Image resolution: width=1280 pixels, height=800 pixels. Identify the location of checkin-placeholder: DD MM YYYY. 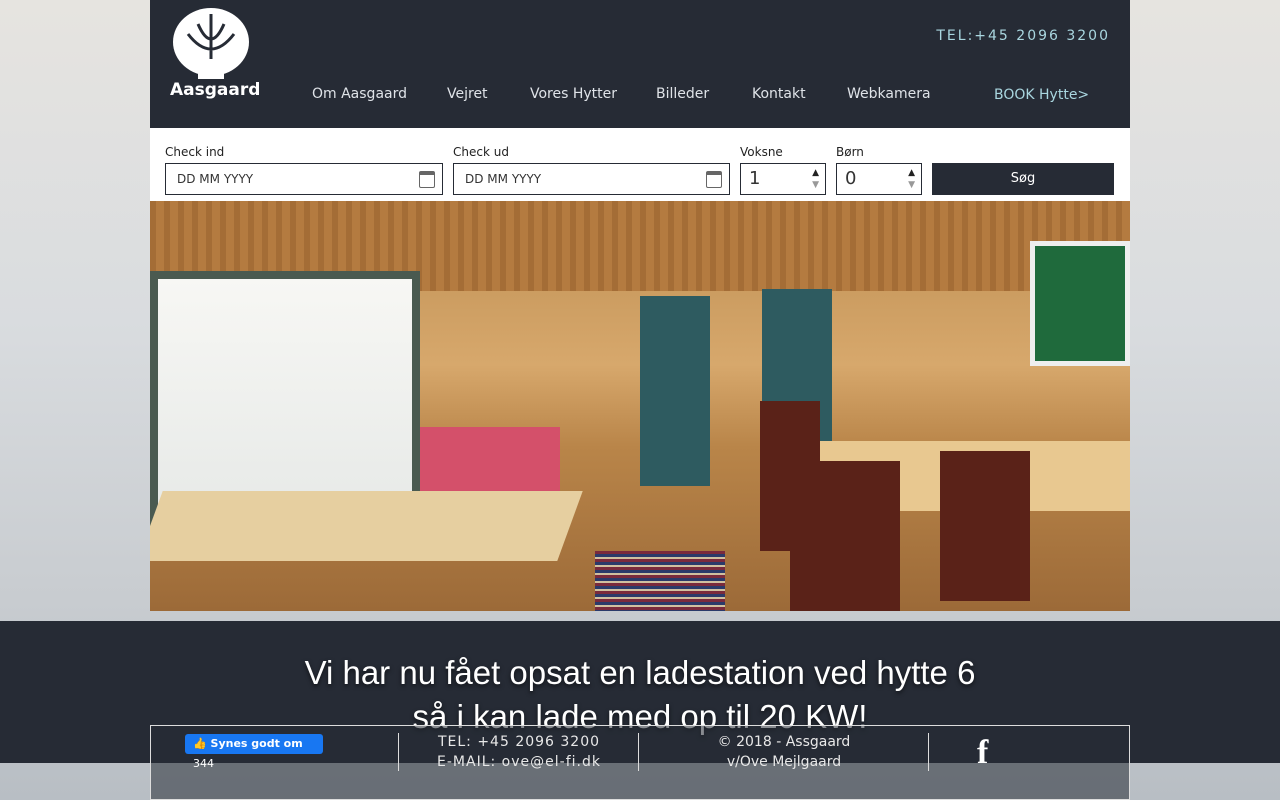
(215, 179).